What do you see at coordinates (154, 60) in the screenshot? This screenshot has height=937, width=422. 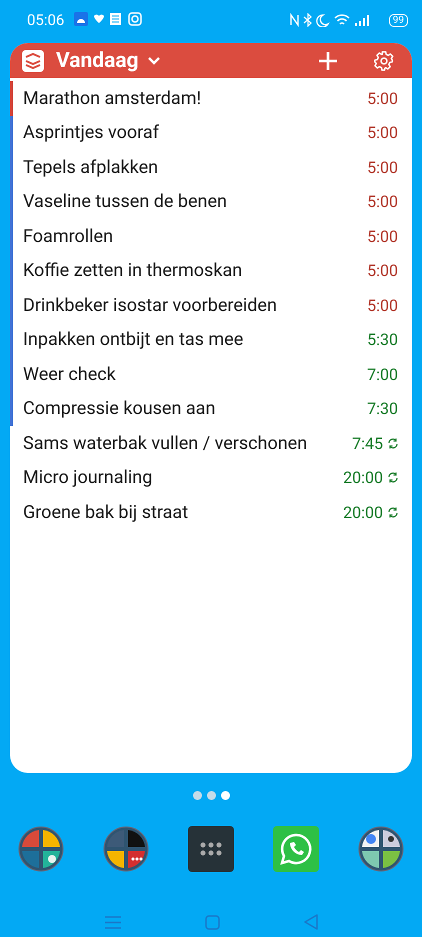 I see `chevron-down-icon` at bounding box center [154, 60].